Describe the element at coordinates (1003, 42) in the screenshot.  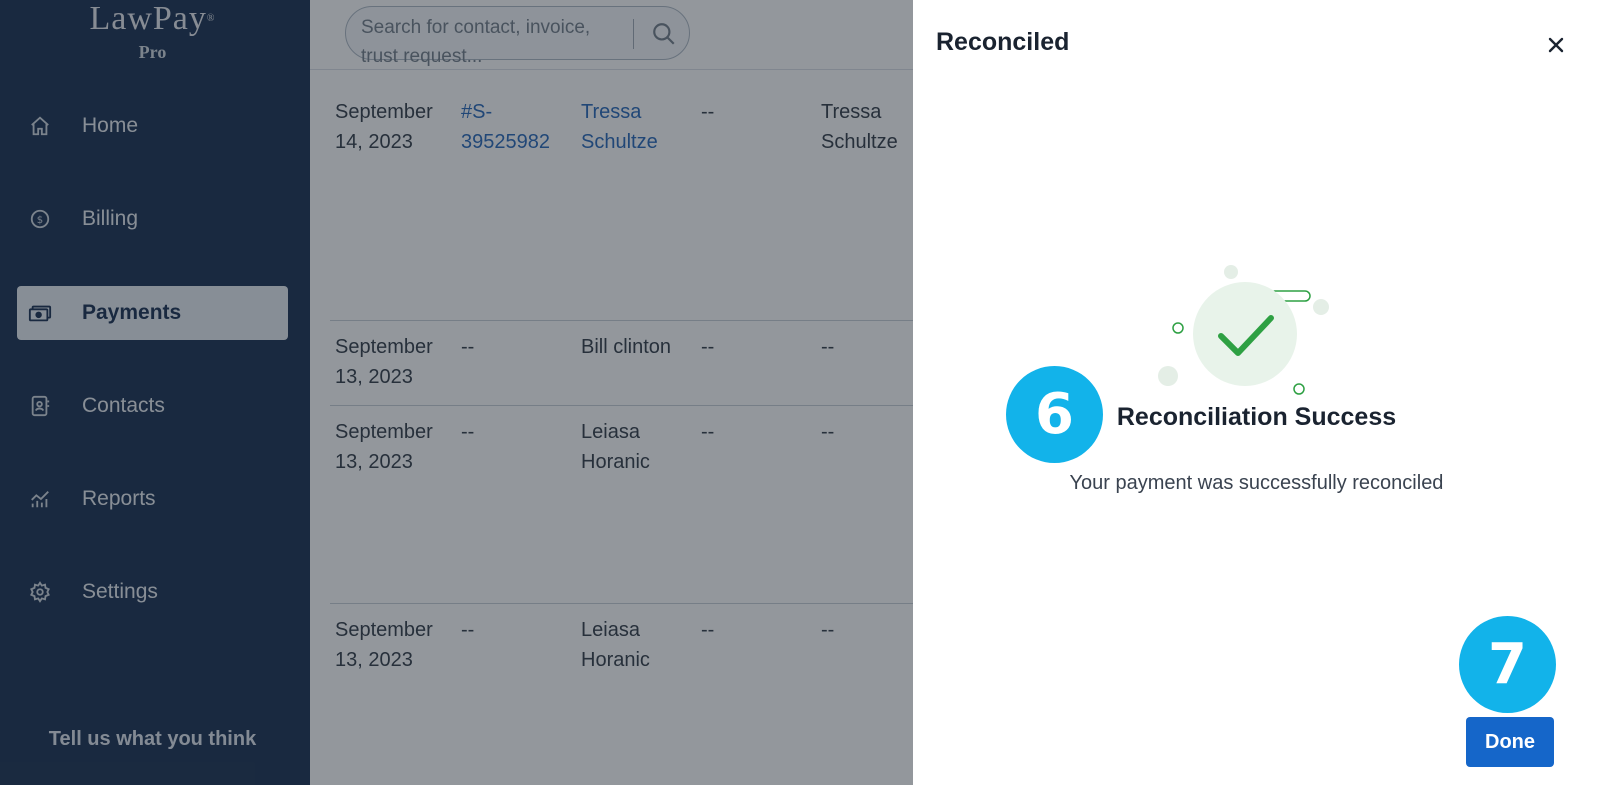
I see `panel-title: Reconciled` at that location.